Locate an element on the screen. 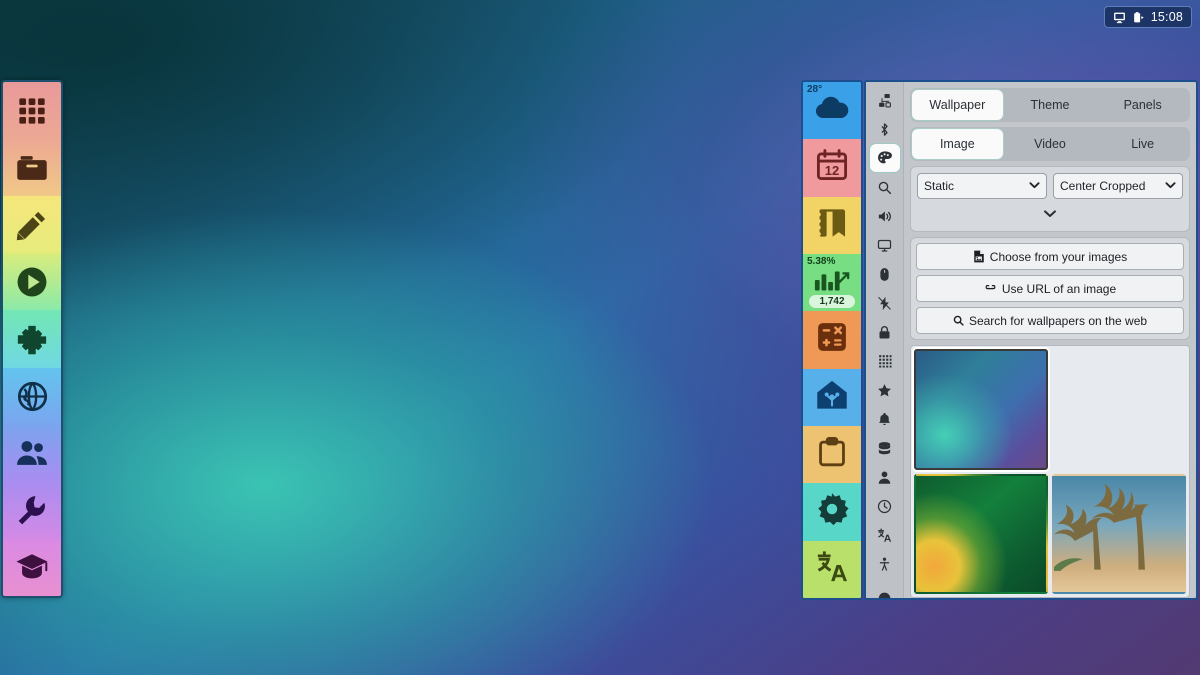  rail-item-language is located at coordinates (885, 535).